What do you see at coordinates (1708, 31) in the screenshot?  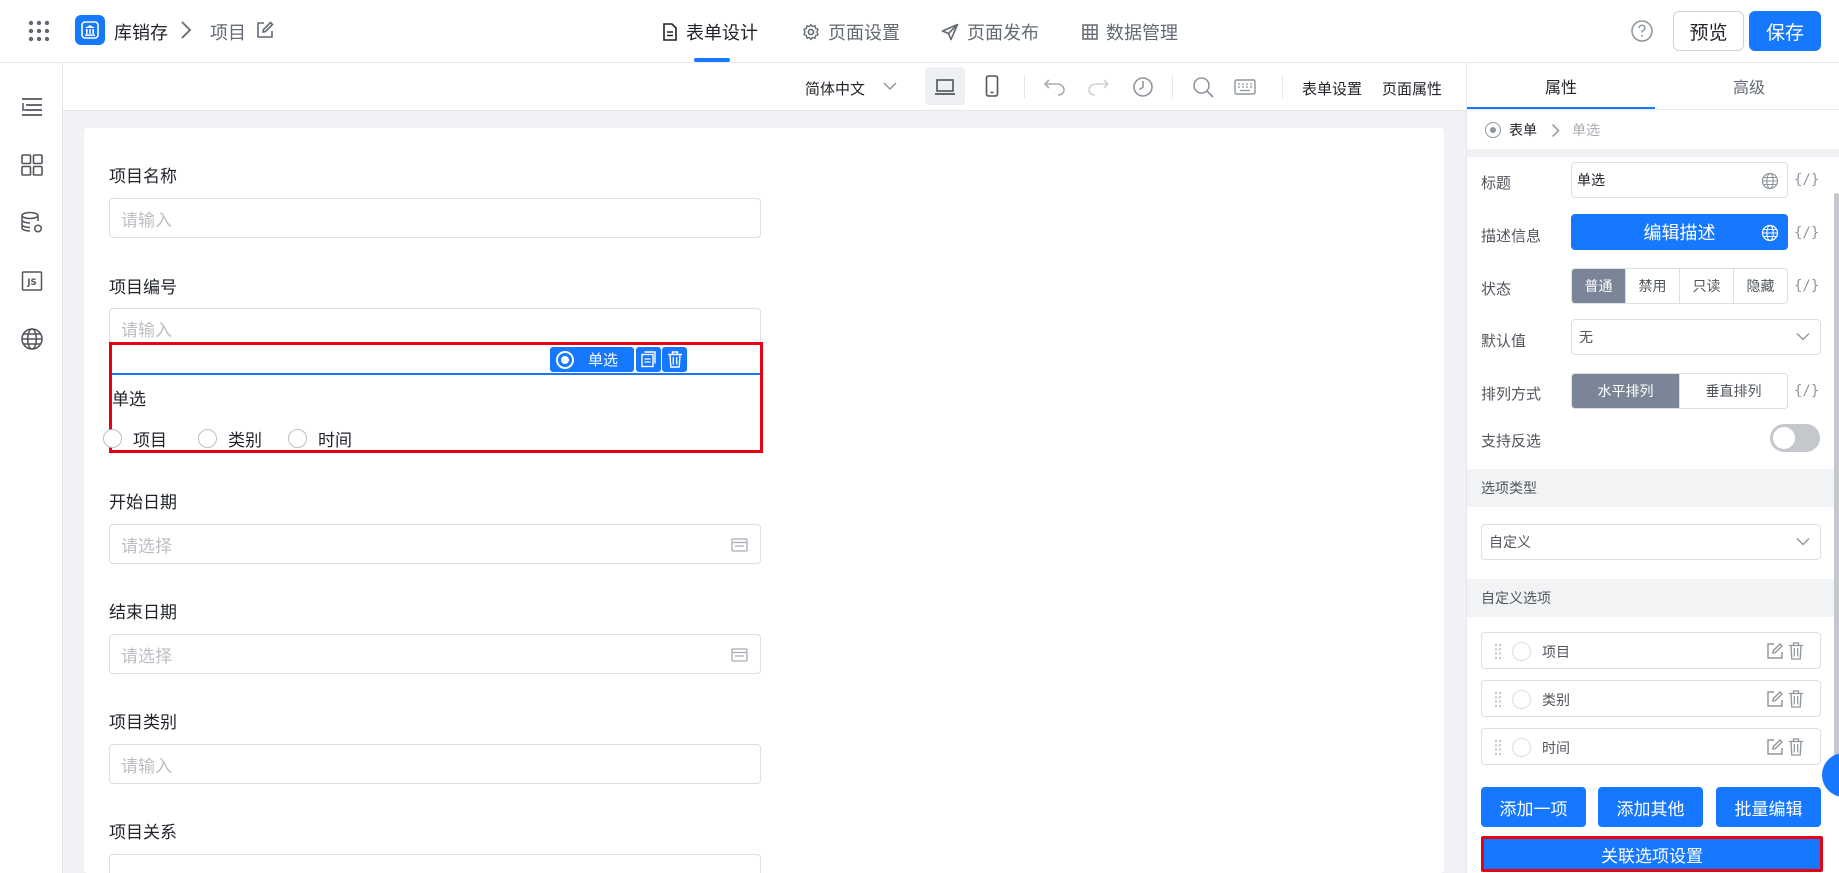 I see `preview-button: 预览` at bounding box center [1708, 31].